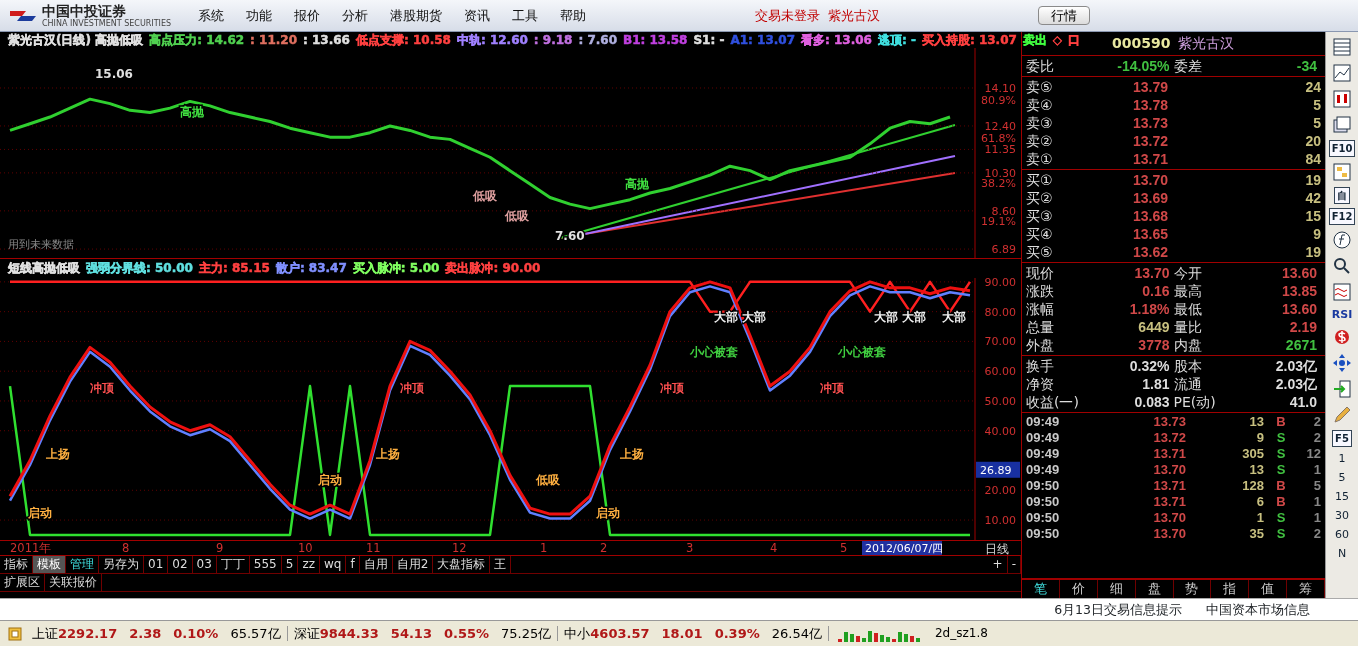 This screenshot has height=646, width=1358. What do you see at coordinates (1342, 363) in the screenshot?
I see `move-icon` at bounding box center [1342, 363].